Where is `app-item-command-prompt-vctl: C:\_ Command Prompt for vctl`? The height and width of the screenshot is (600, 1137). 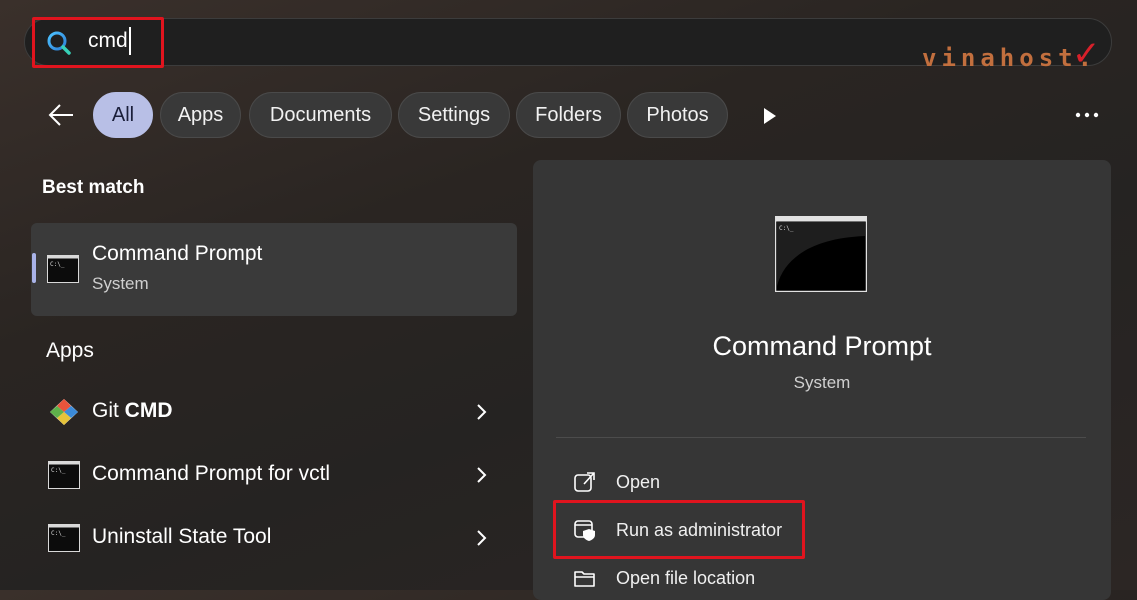 app-item-command-prompt-vctl: C:\_ Command Prompt for vctl is located at coordinates (274, 475).